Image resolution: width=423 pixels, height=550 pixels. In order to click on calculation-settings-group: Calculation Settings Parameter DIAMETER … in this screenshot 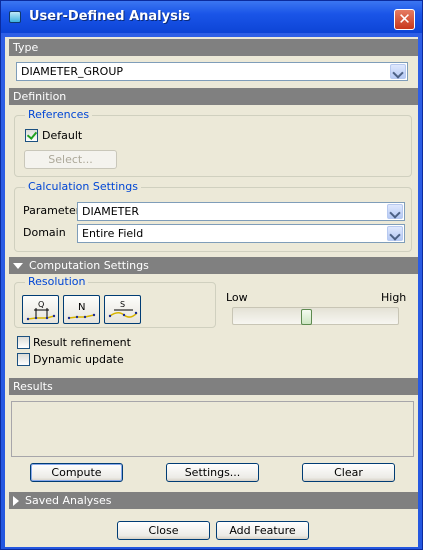, I will do `click(213, 216)`.